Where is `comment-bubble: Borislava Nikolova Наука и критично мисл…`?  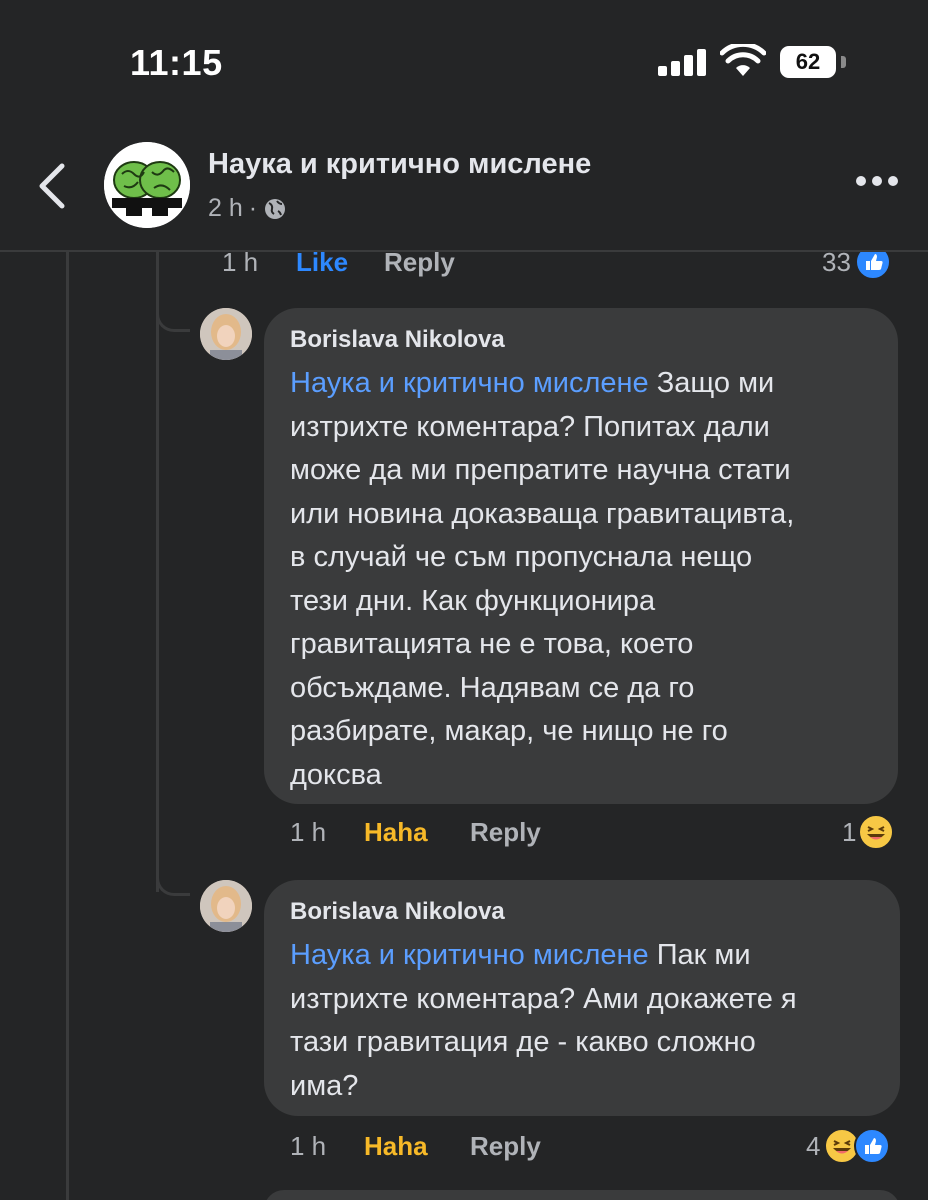
comment-bubble: Borislava Nikolova Наука и критично мисл… is located at coordinates (582, 998).